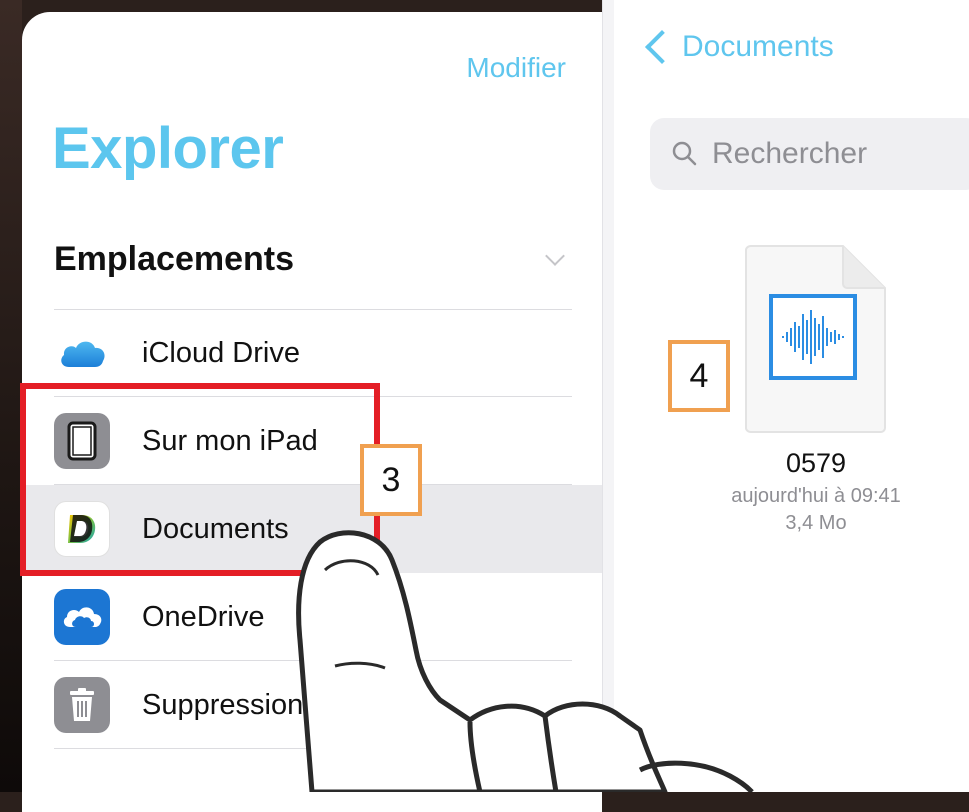 This screenshot has width=969, height=812. I want to click on sidebar-item-label: Sur mon iPad, so click(230, 440).